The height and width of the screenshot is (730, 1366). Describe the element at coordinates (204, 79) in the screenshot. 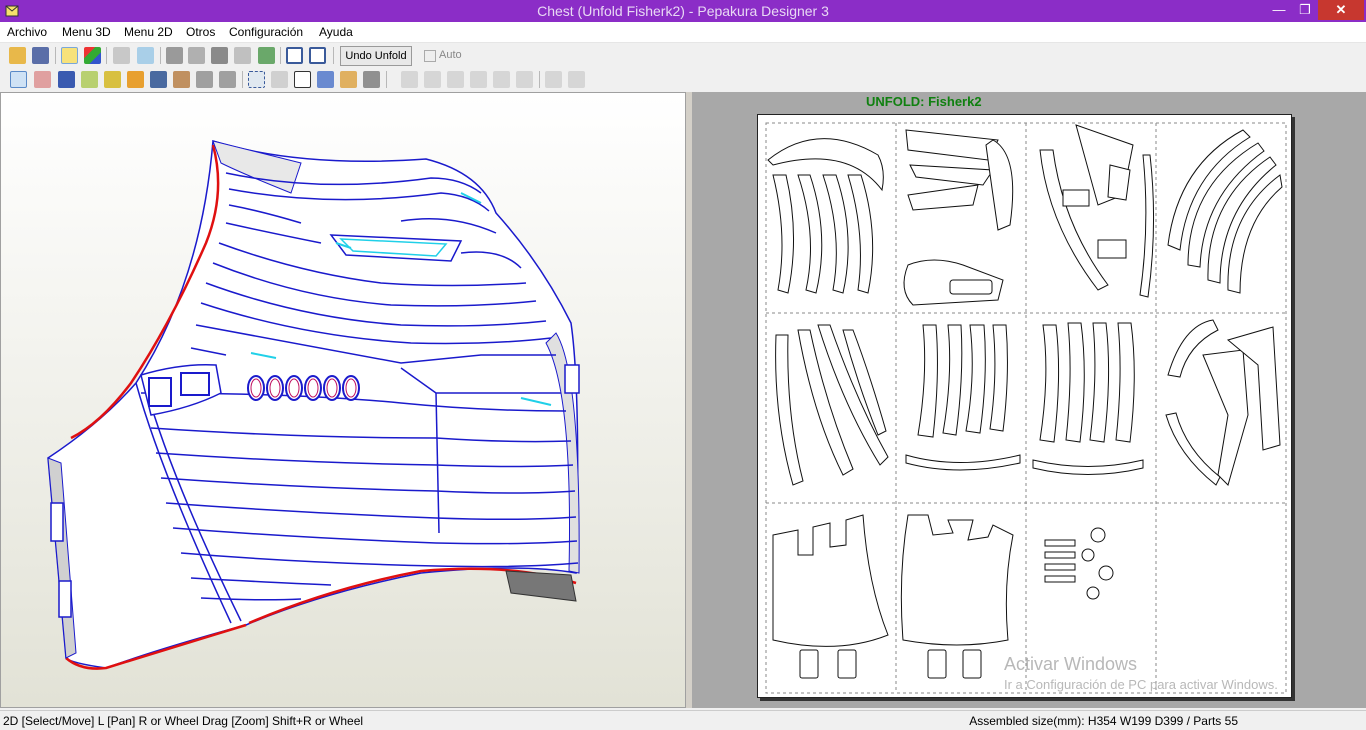

I see `undo-icon` at that location.